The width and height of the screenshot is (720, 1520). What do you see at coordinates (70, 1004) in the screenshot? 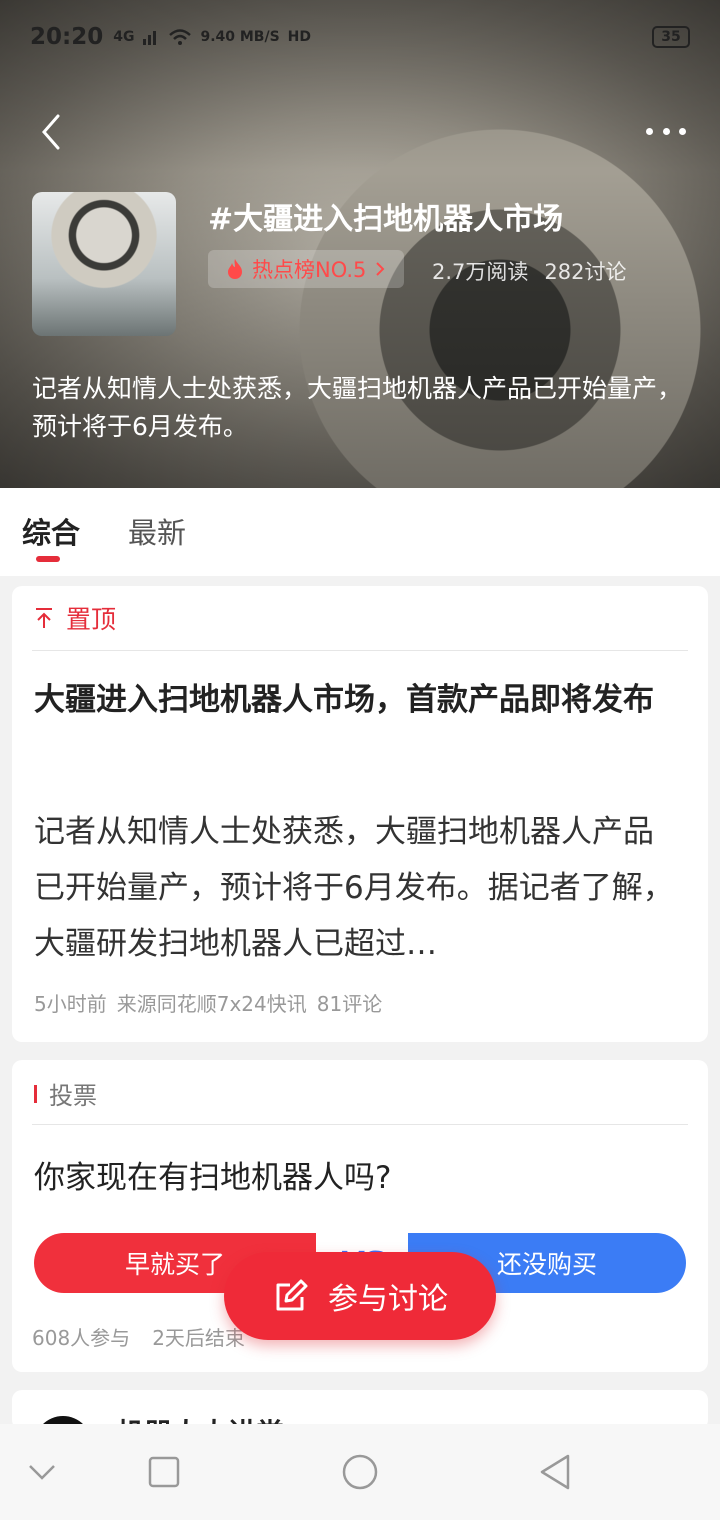
I see `article-time: 5小时前` at bounding box center [70, 1004].